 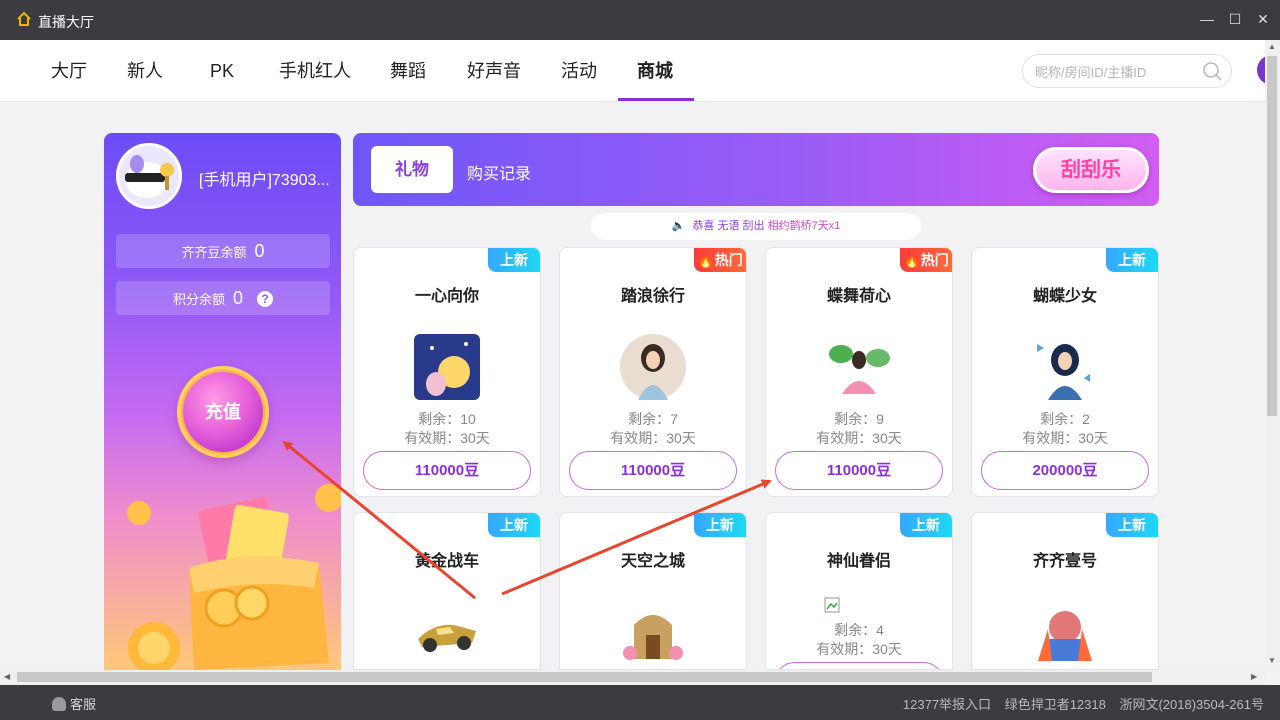 What do you see at coordinates (947, 704) in the screenshot?
I see `report-link: 12377举报入口` at bounding box center [947, 704].